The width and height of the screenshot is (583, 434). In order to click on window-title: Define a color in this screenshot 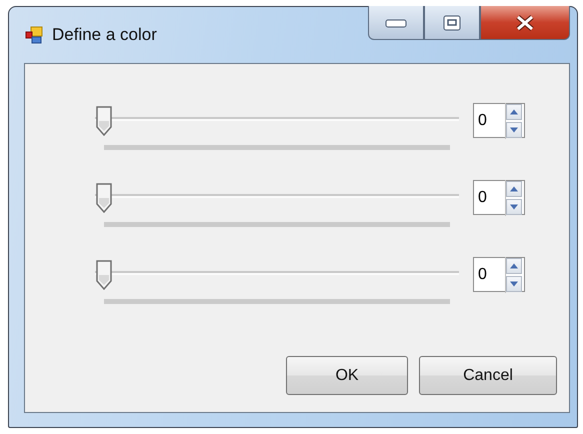, I will do `click(104, 35)`.